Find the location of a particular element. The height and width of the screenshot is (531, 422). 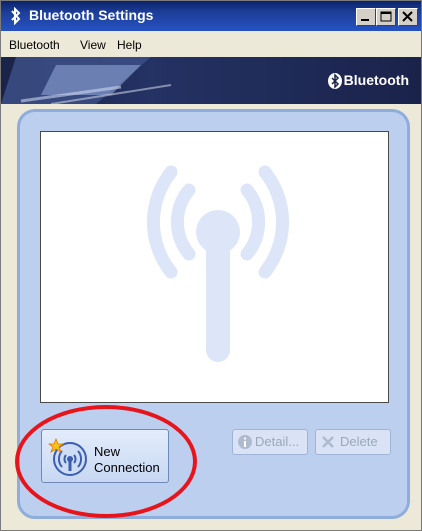

delete-button: Delete is located at coordinates (353, 442).